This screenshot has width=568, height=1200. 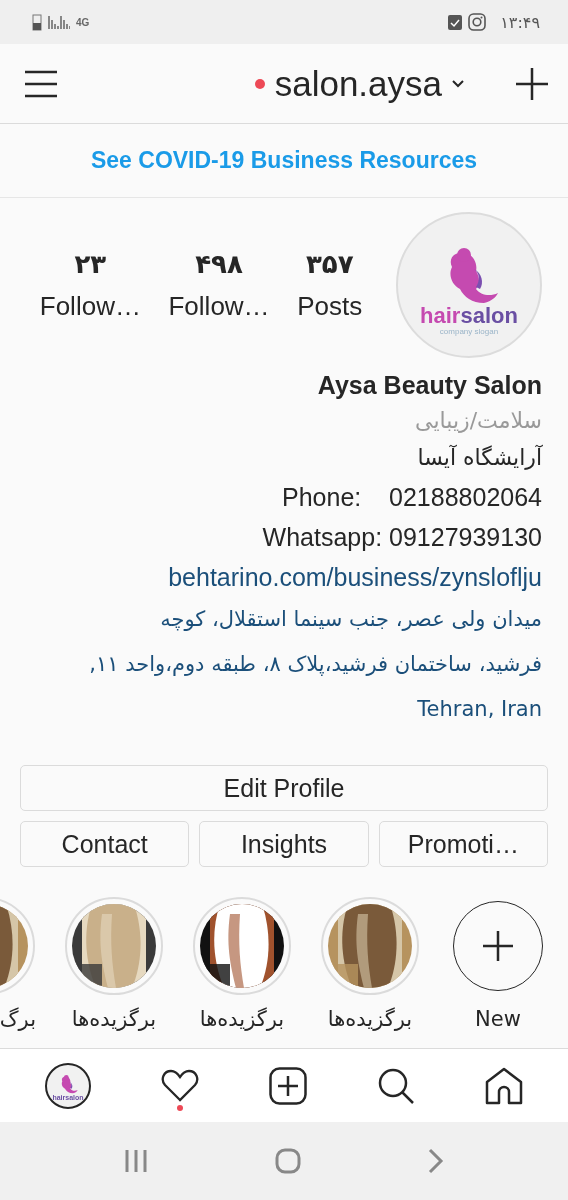 I want to click on search-icon, so click(x=396, y=1085).